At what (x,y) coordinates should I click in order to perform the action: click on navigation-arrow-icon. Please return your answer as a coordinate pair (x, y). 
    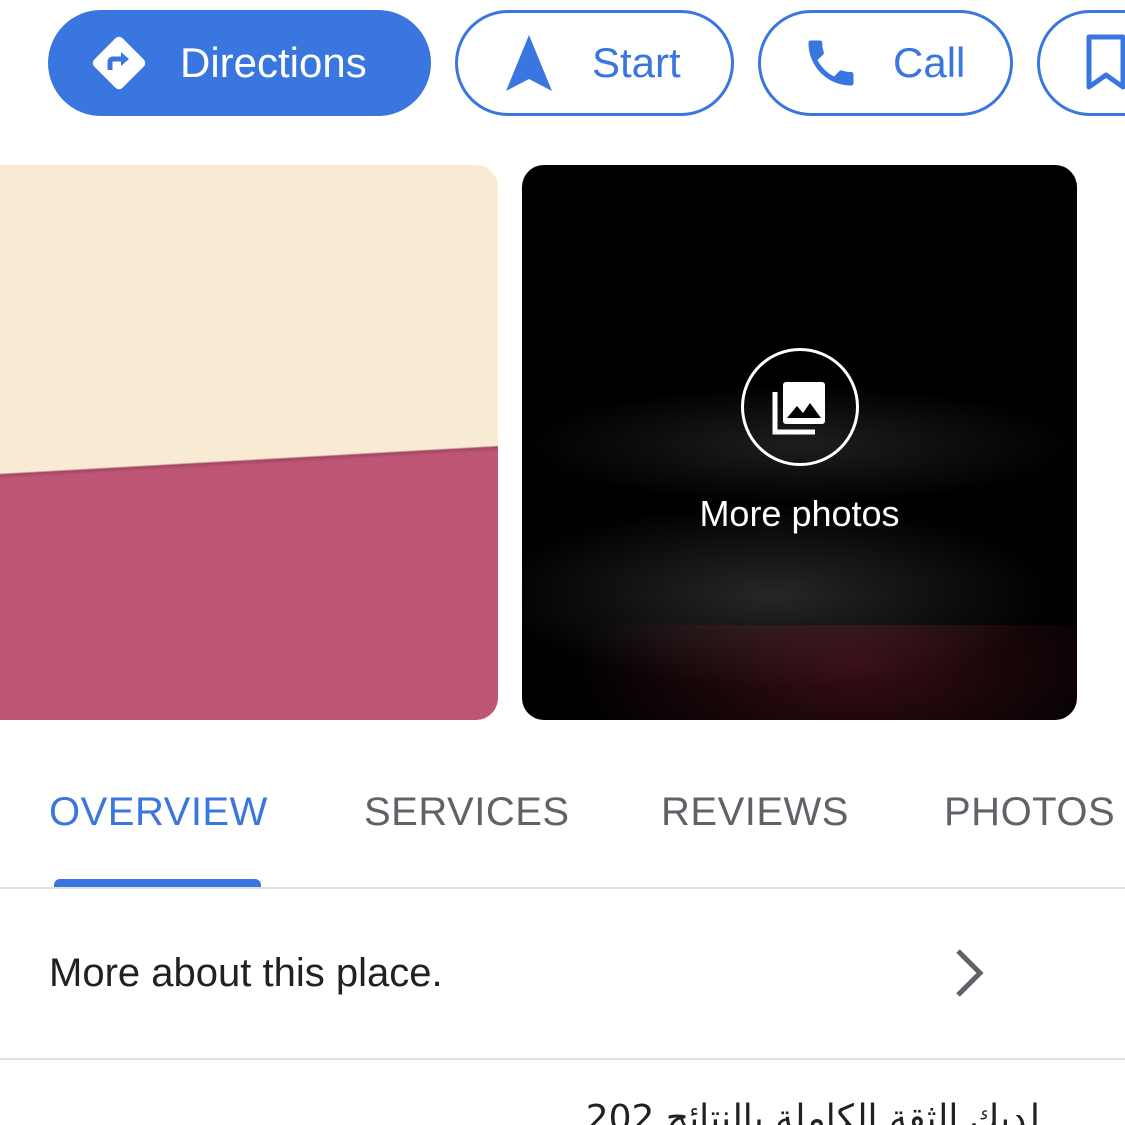
    Looking at the image, I should click on (529, 63).